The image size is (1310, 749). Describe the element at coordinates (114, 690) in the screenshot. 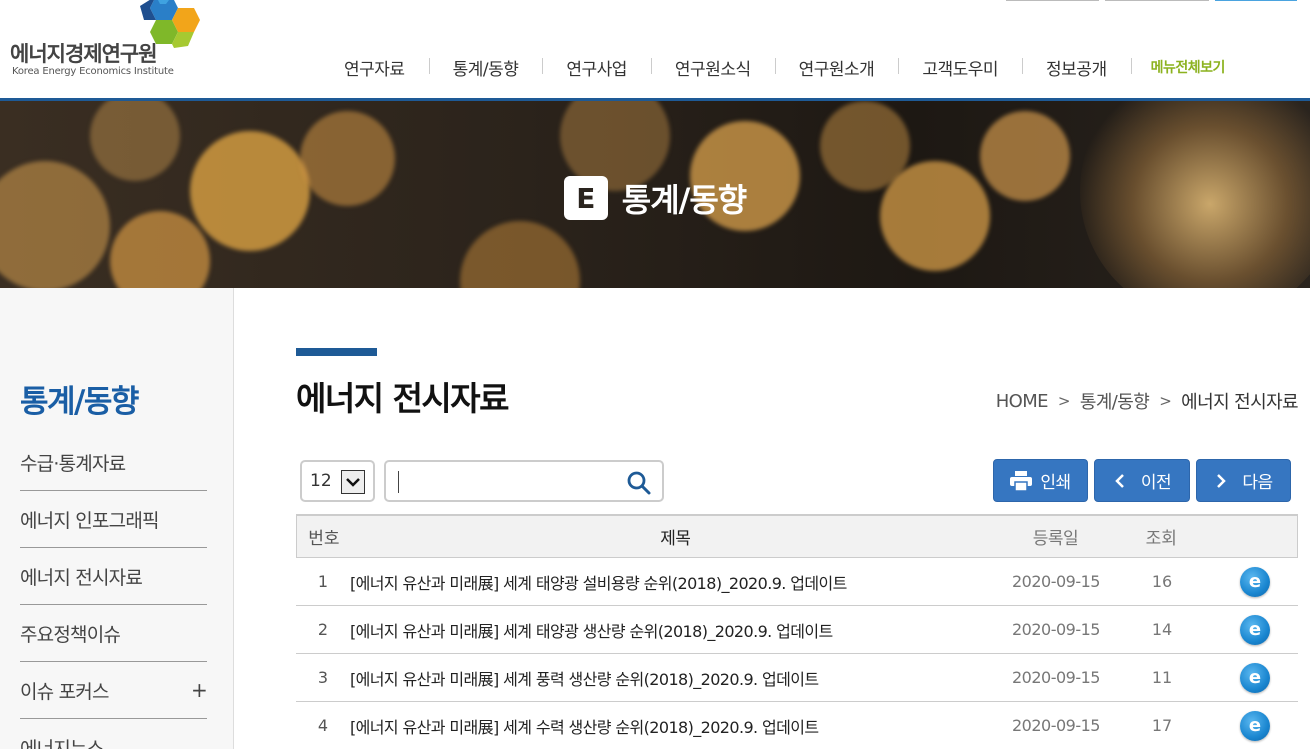

I see `sidebar-item-issue-focus: 이슈 포커스 +` at that location.